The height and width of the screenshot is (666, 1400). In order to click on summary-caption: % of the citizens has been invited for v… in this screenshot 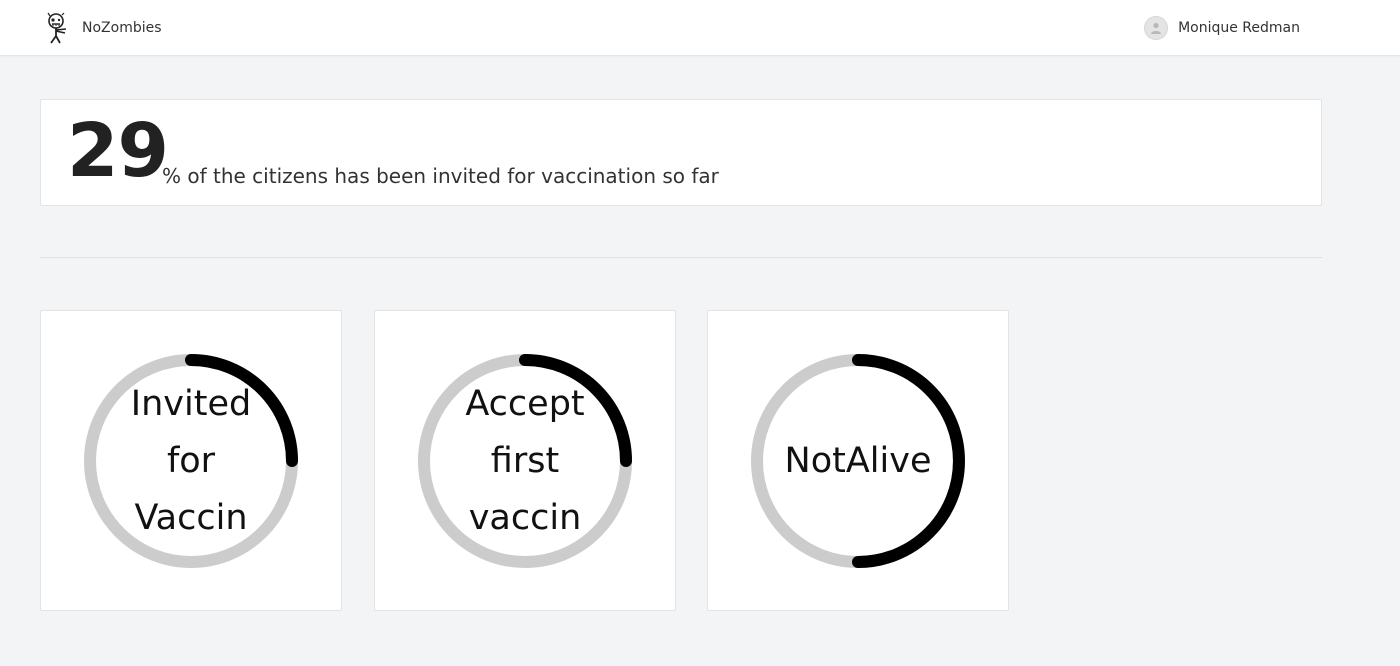, I will do `click(440, 176)`.